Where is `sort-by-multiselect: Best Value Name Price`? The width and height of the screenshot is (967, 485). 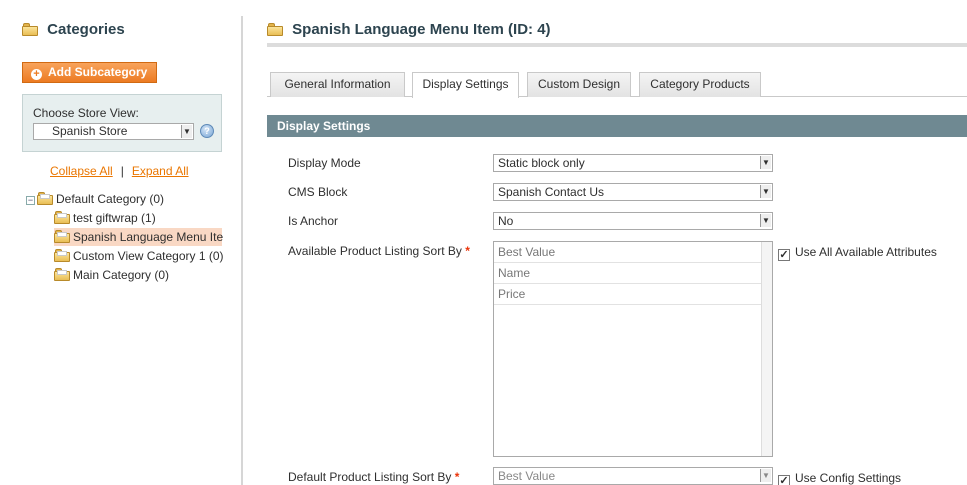
sort-by-multiselect: Best Value Name Price is located at coordinates (633, 349).